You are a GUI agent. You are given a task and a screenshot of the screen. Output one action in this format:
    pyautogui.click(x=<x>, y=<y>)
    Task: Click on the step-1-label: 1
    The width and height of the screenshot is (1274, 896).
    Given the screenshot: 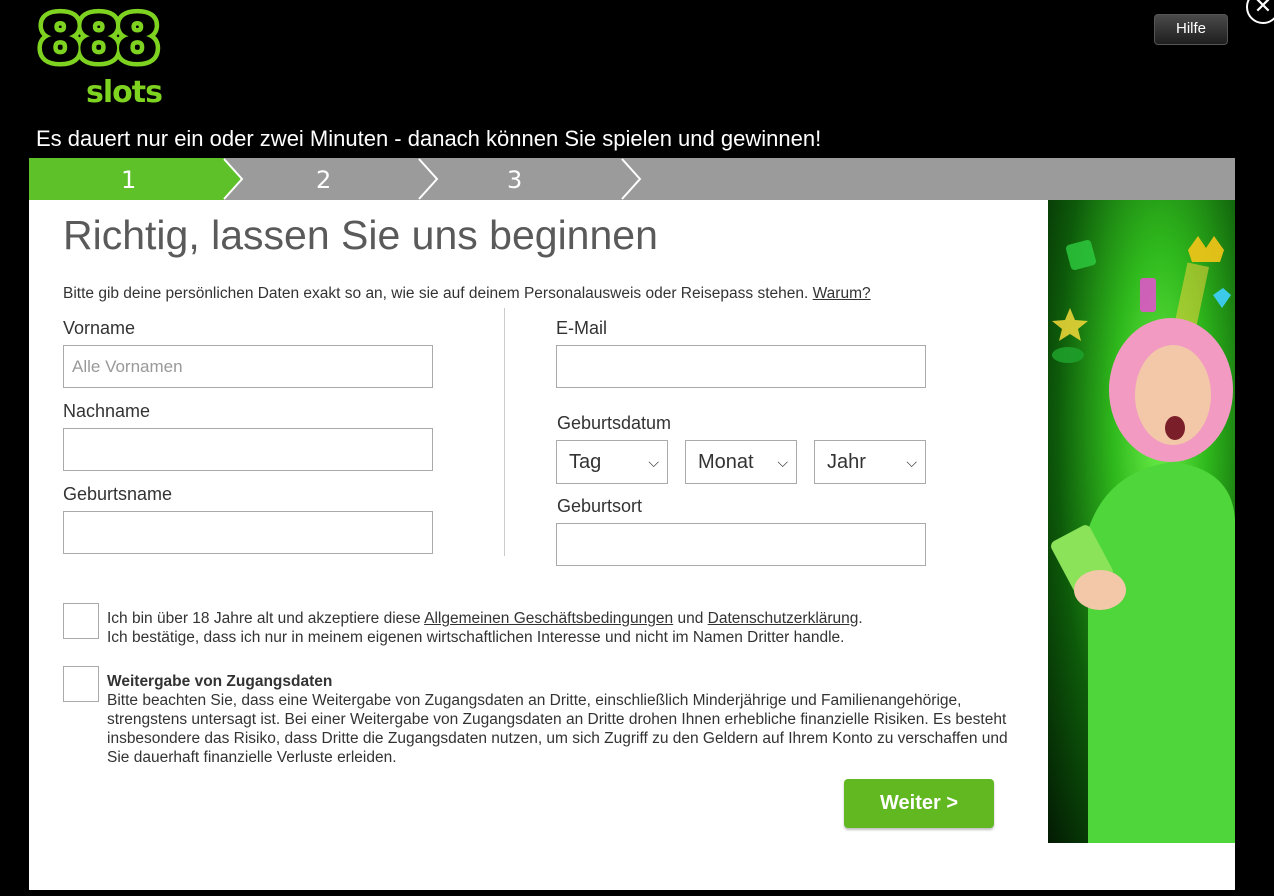 What is the action you would take?
    pyautogui.click(x=129, y=180)
    